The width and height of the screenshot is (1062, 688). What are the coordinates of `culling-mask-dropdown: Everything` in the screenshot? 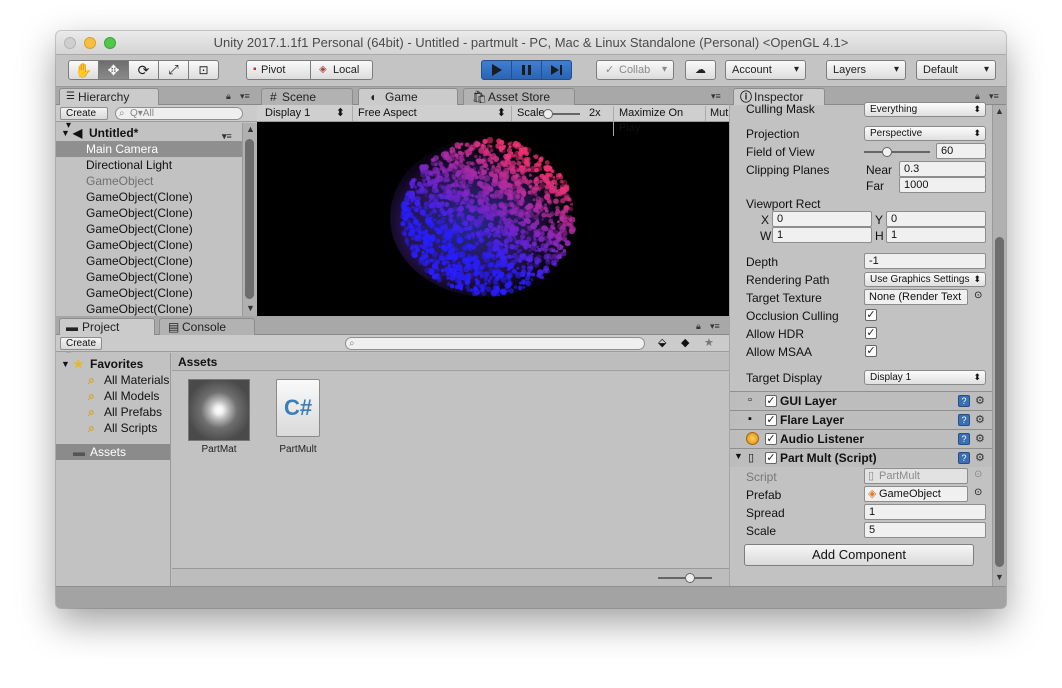 It's located at (925, 109).